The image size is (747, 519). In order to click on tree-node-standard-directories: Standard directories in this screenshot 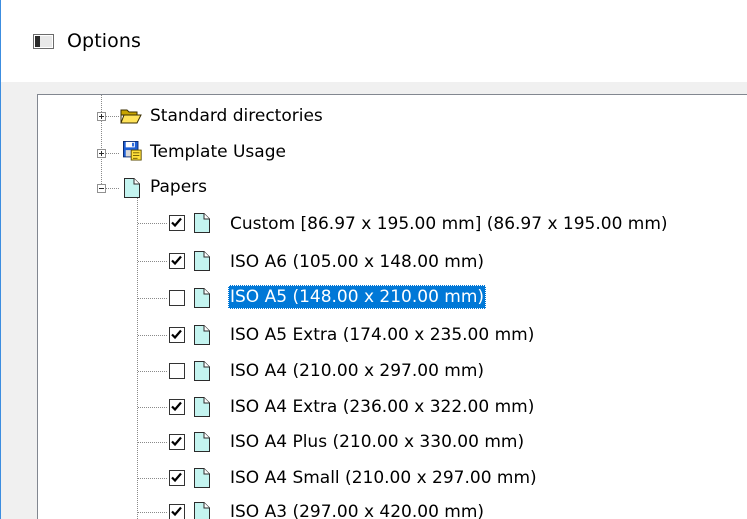, I will do `click(236, 116)`.